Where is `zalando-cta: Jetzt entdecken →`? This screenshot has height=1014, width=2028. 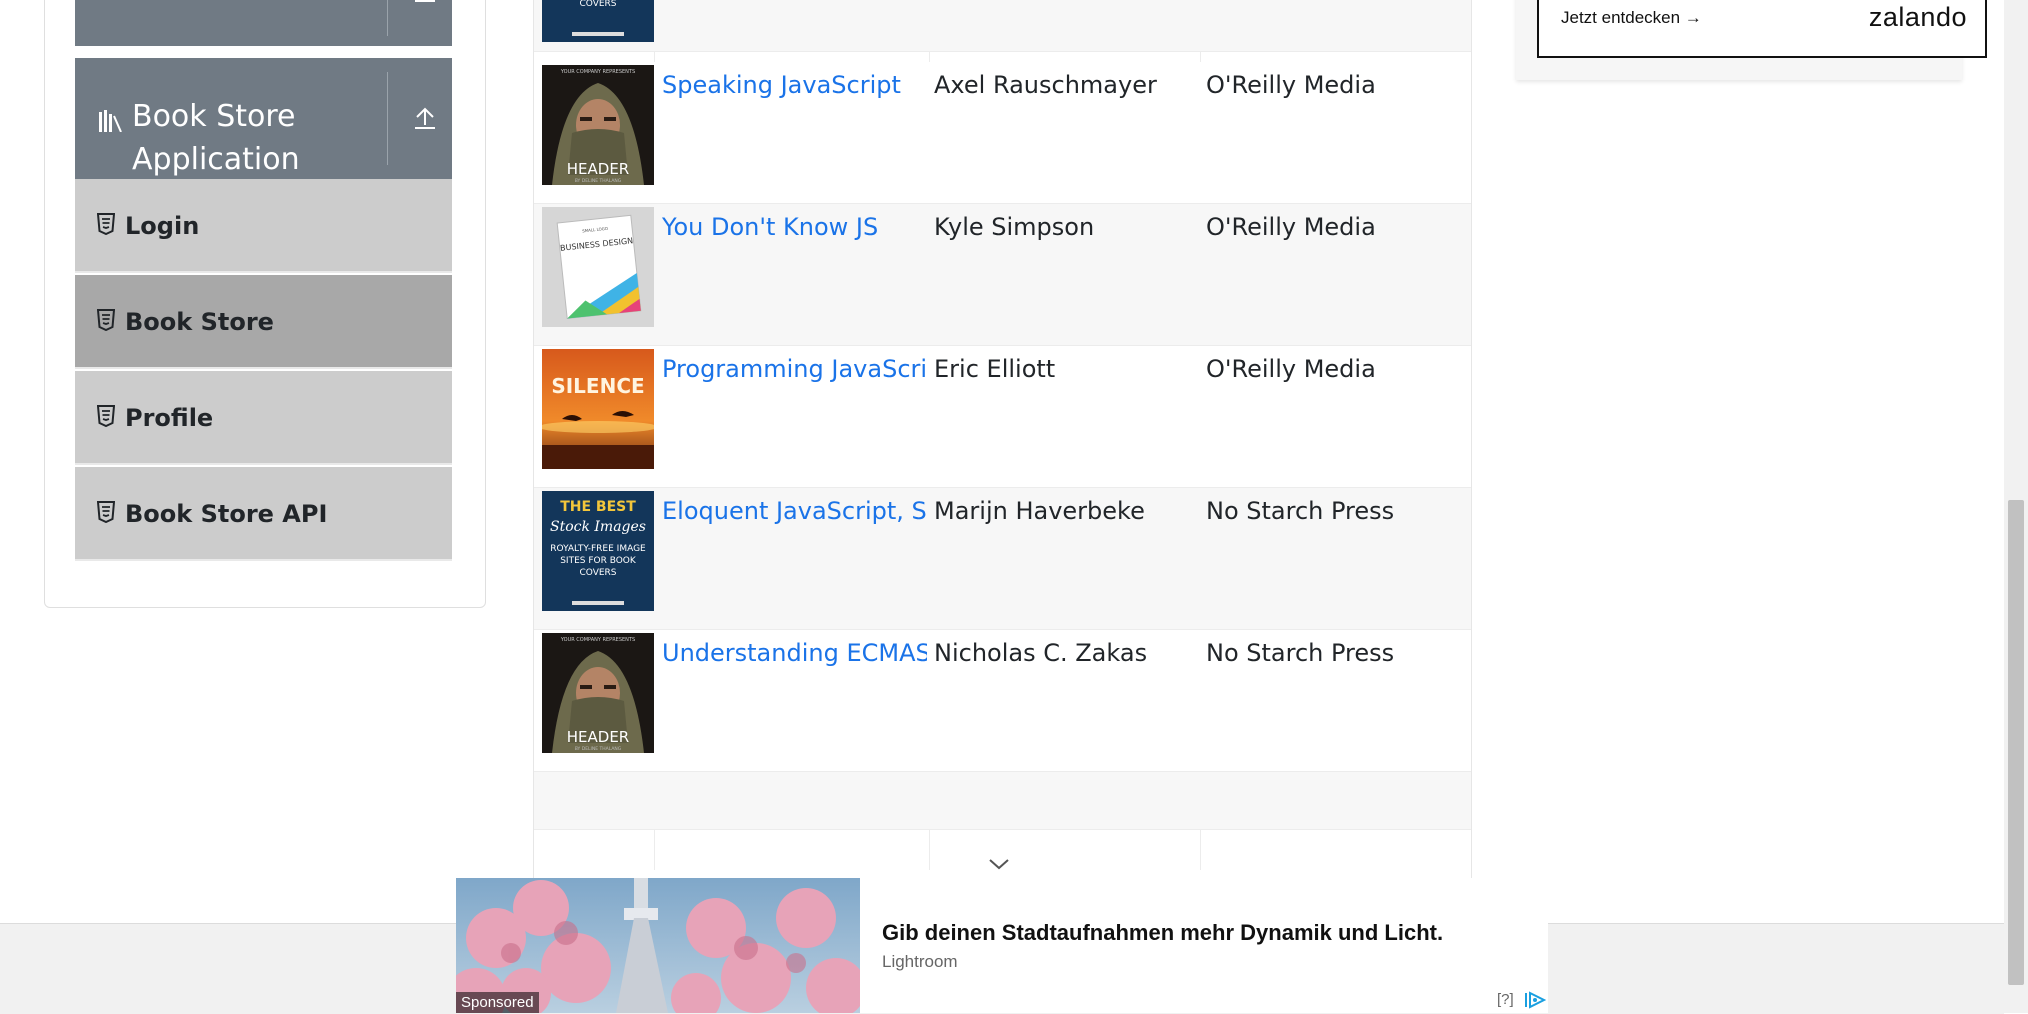 zalando-cta: Jetzt entdecken → is located at coordinates (1631, 18).